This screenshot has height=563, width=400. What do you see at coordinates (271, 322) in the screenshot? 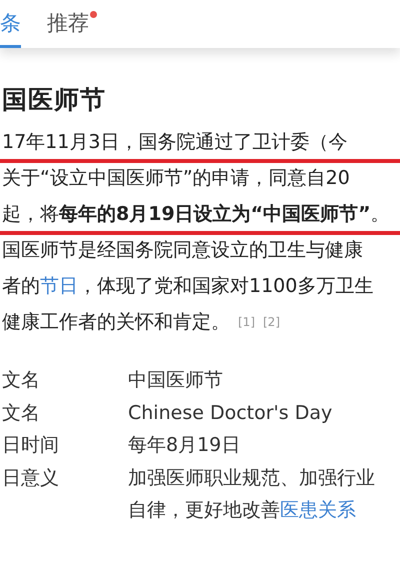
I see `reference-link: [2]` at bounding box center [271, 322].